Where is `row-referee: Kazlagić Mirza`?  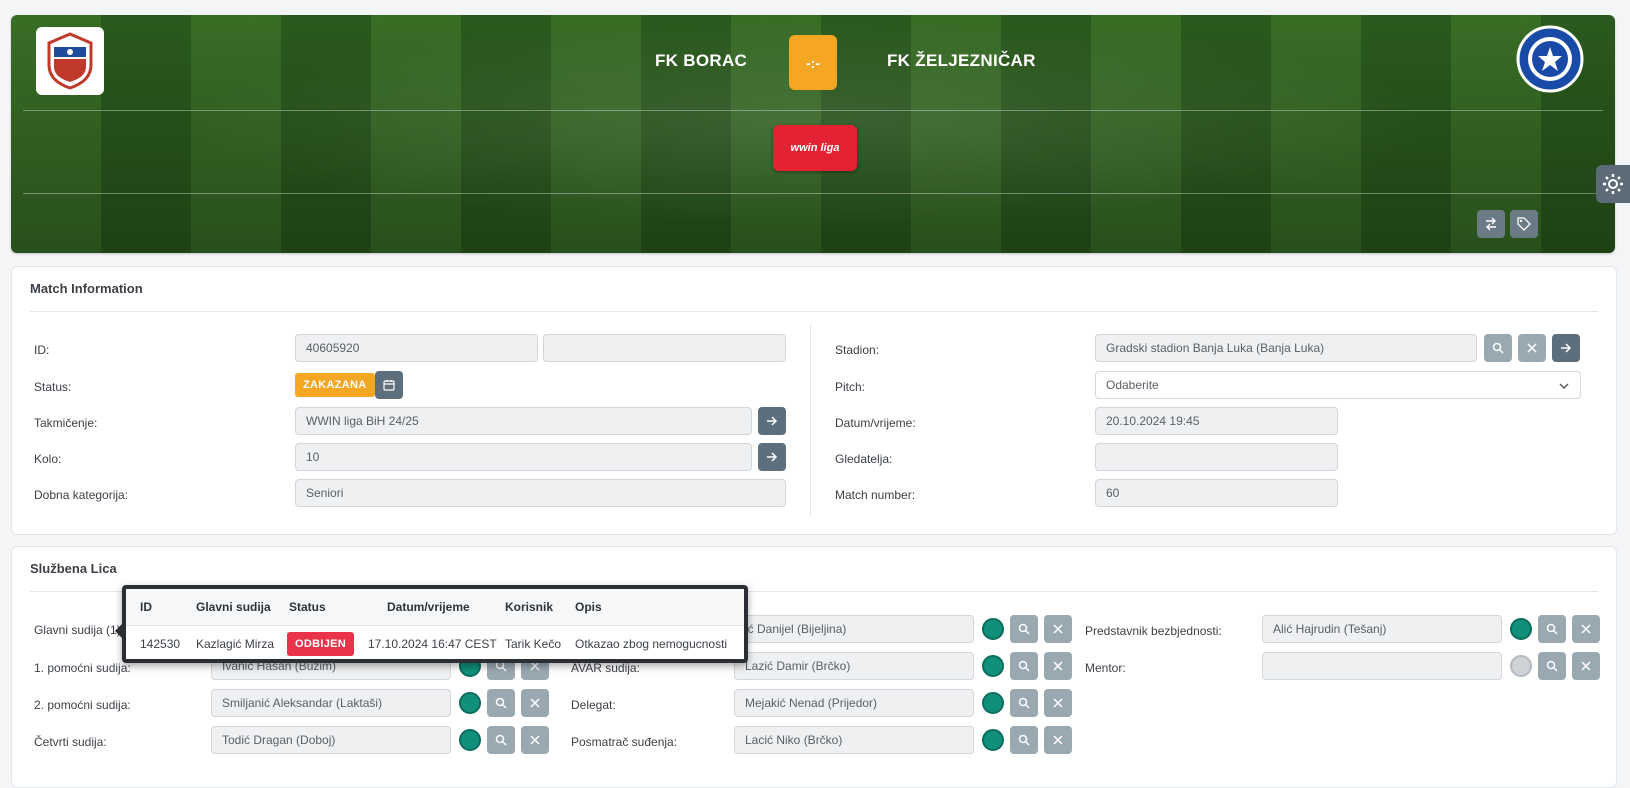 row-referee: Kazlagić Mirza is located at coordinates (235, 644).